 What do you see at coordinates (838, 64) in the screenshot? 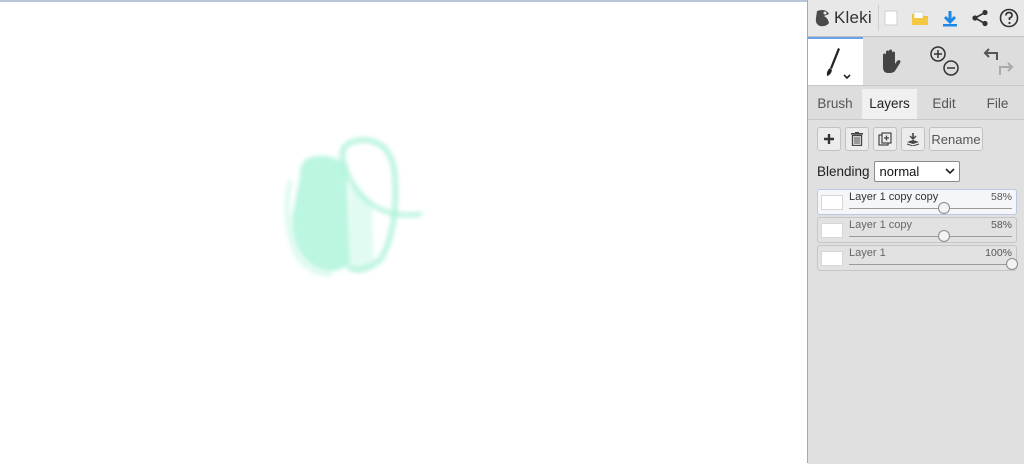
I see `brush-icon` at bounding box center [838, 64].